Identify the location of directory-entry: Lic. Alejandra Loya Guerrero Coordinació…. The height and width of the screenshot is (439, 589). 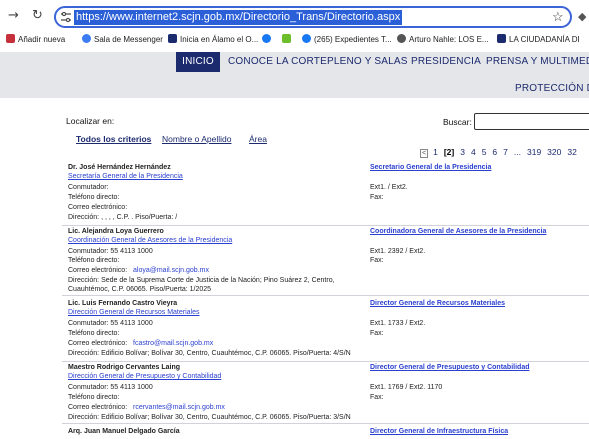
(325, 261).